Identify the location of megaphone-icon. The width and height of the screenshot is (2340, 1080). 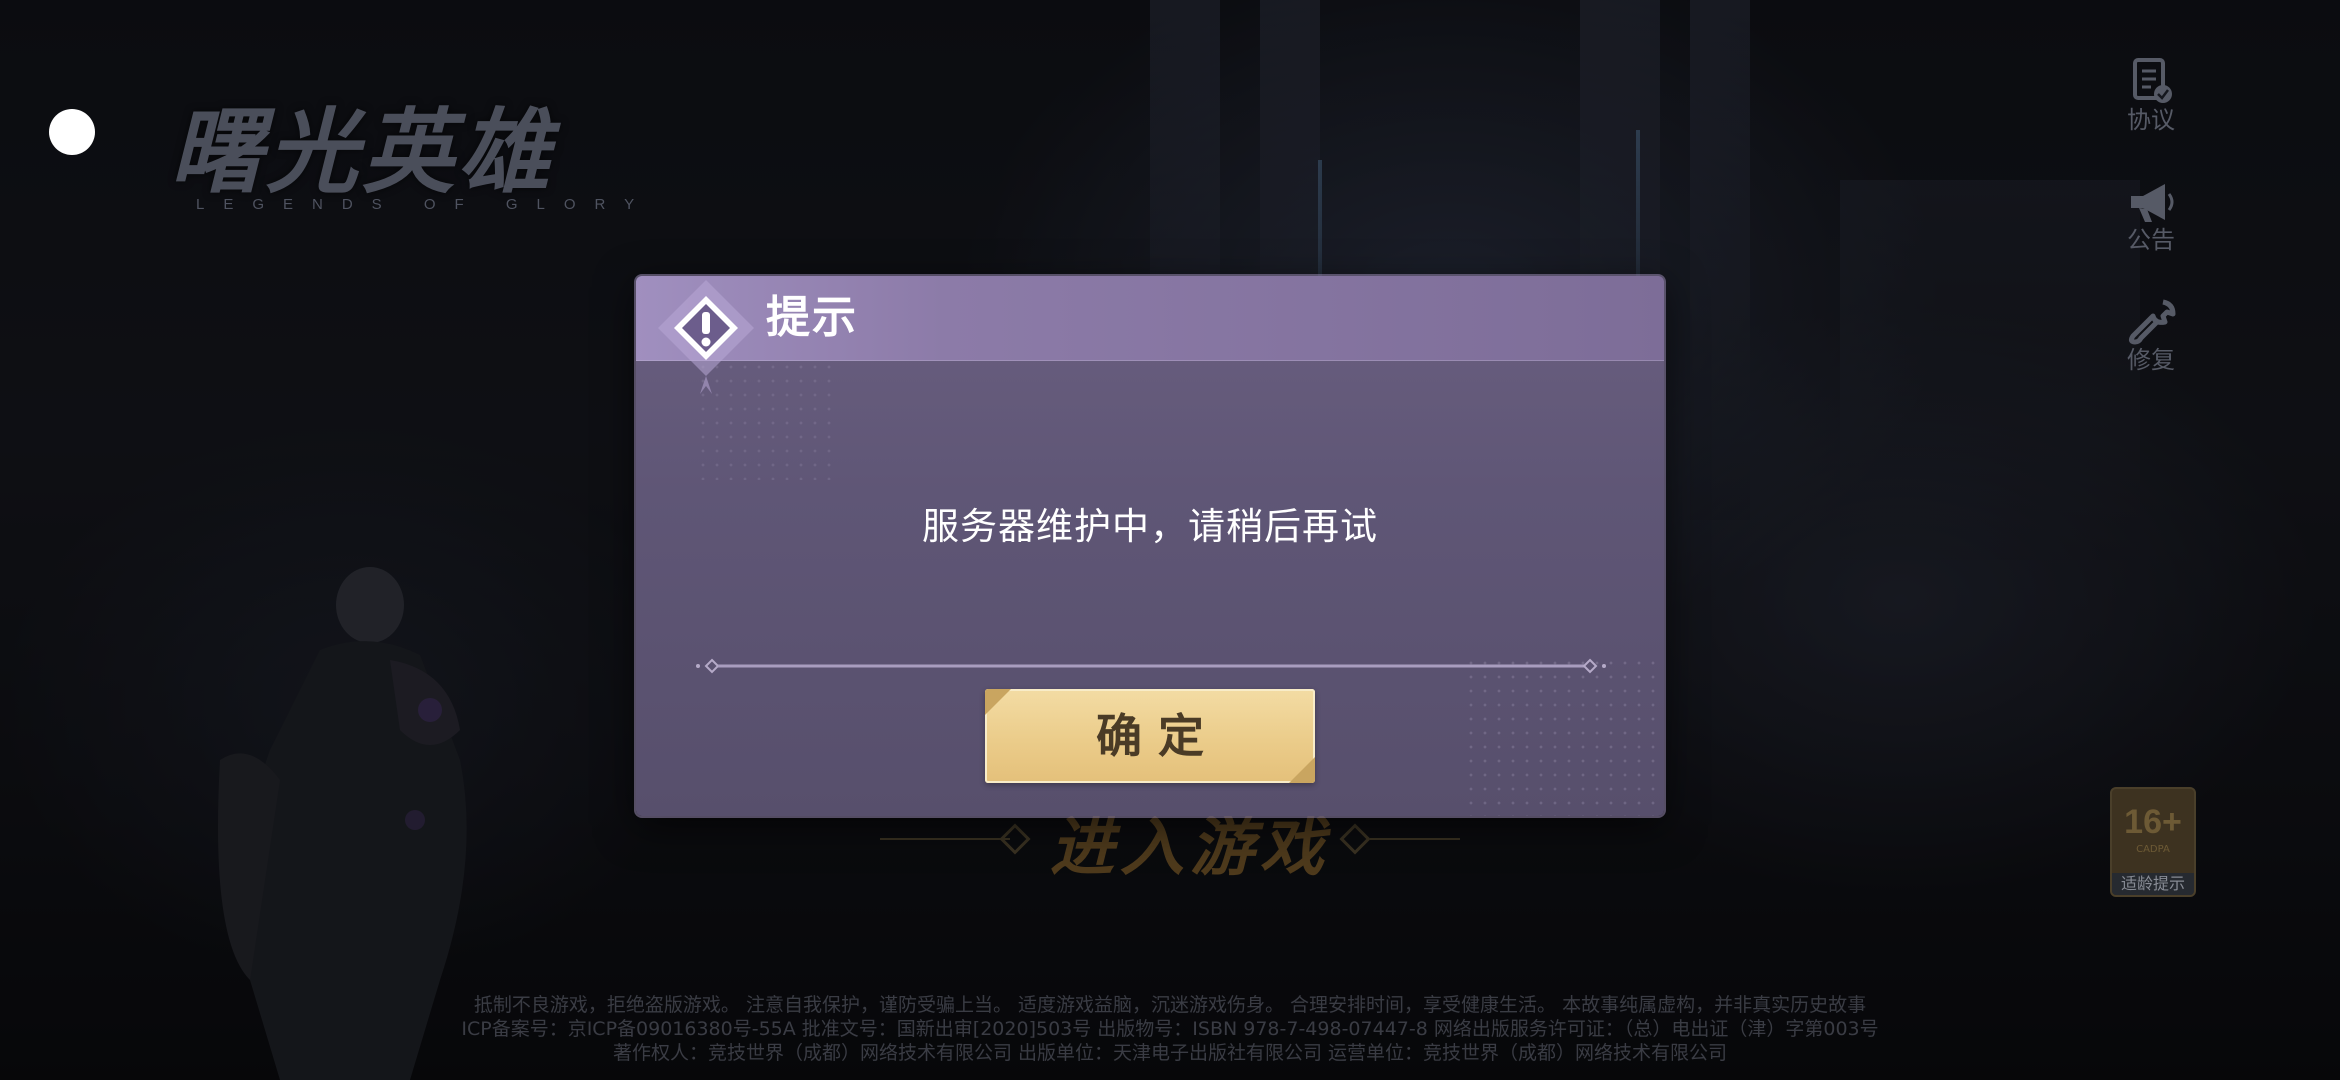
(2152, 203).